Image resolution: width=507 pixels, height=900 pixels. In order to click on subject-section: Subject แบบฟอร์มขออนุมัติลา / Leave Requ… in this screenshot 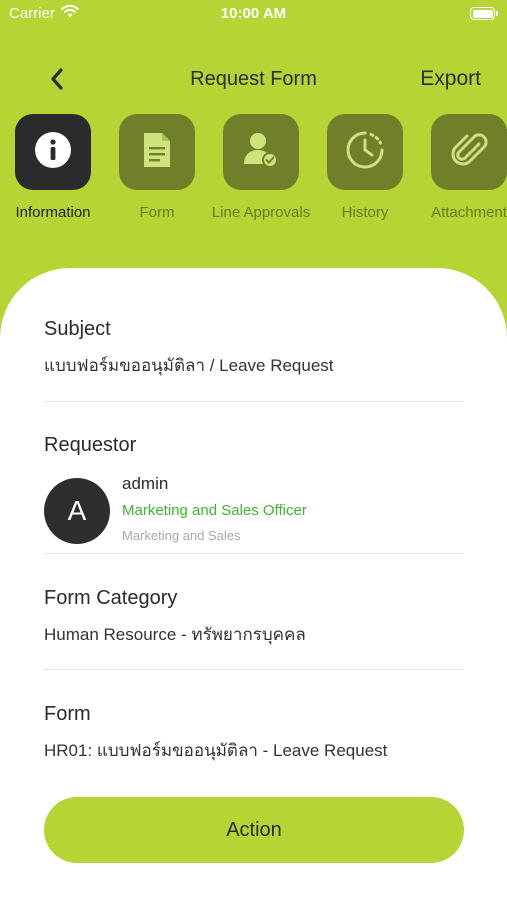, I will do `click(254, 348)`.